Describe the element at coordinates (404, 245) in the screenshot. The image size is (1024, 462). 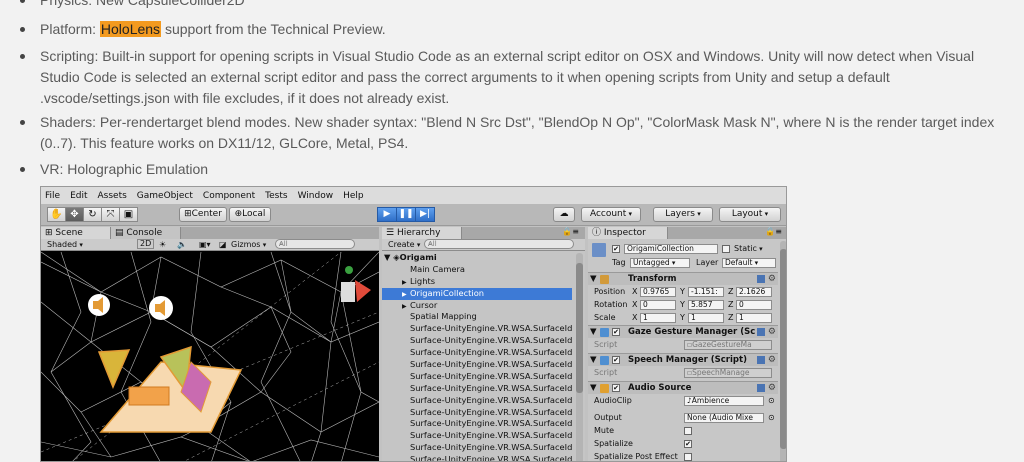
I see `create-dropdown: Create` at that location.